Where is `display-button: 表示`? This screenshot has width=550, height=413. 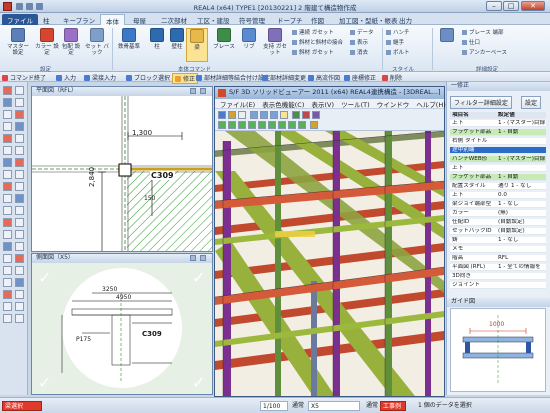 display-button: 表示 is located at coordinates (359, 42).